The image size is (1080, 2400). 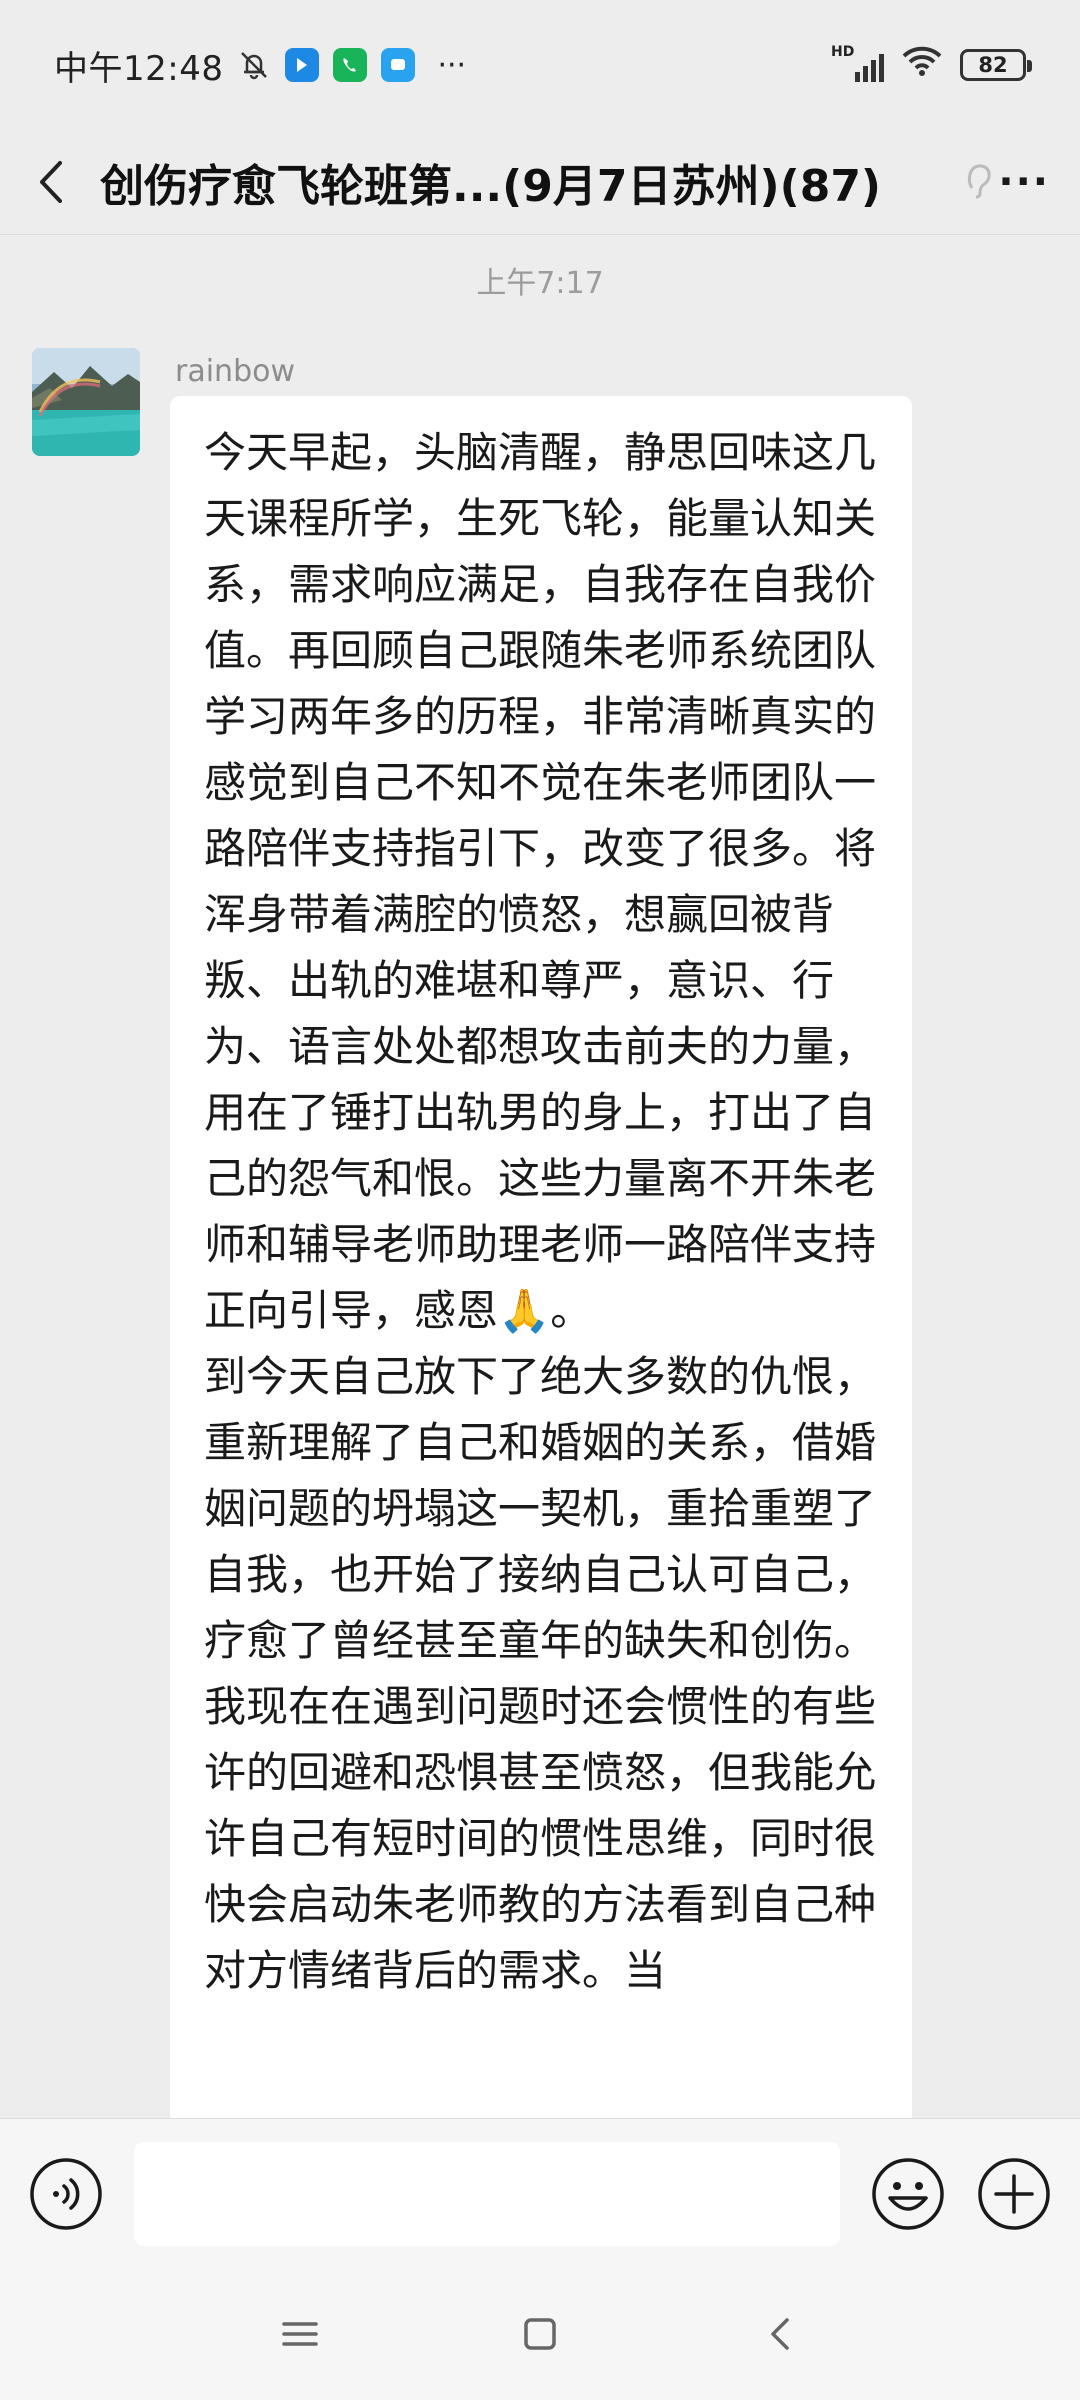 I want to click on message-input, so click(x=487, y=2193).